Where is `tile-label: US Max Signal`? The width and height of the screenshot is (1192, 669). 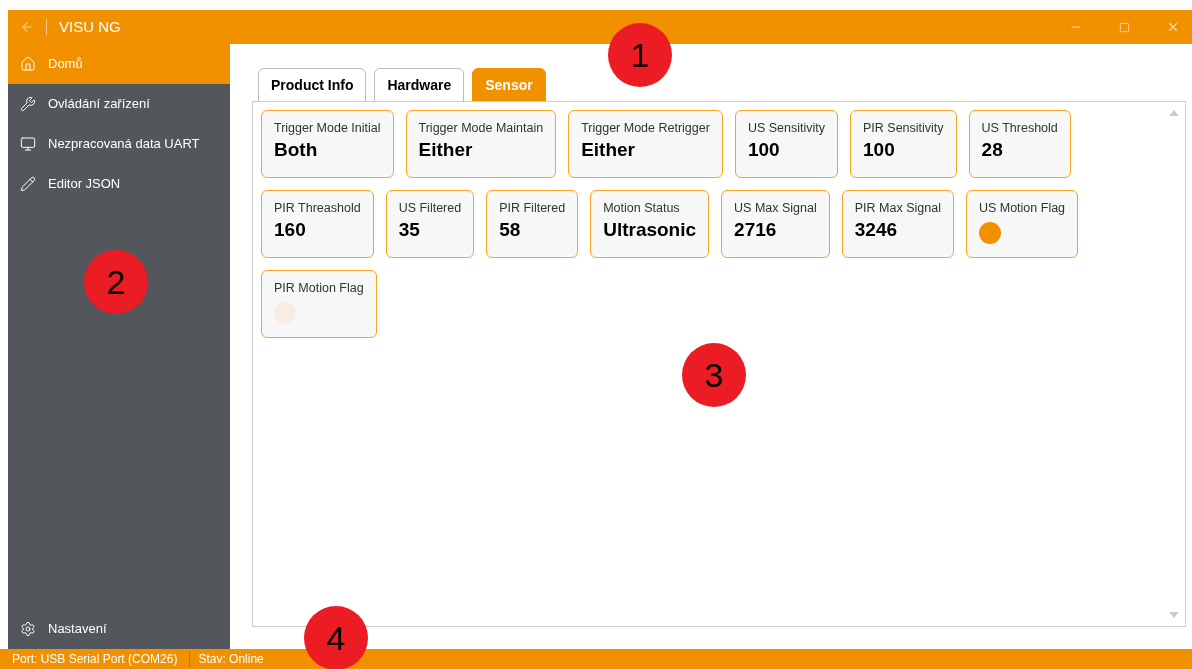 tile-label: US Max Signal is located at coordinates (775, 208).